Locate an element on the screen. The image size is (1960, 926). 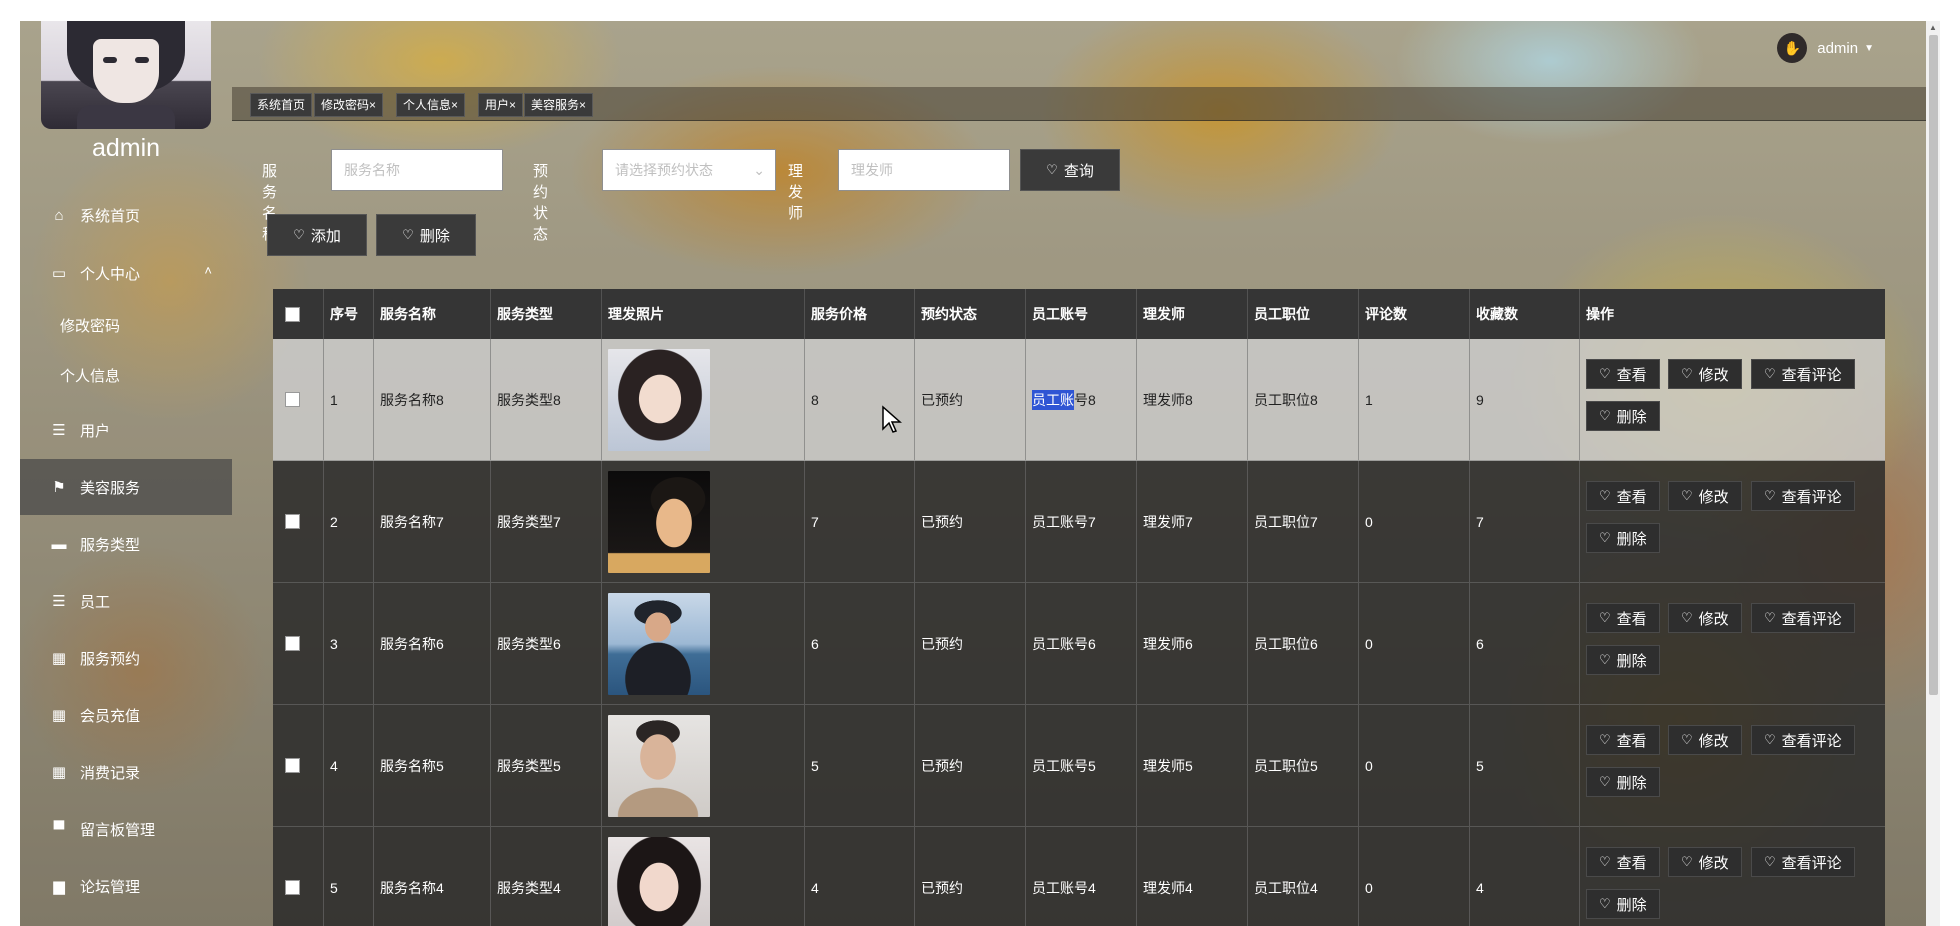
tab-home: 系统首页 is located at coordinates (281, 105).